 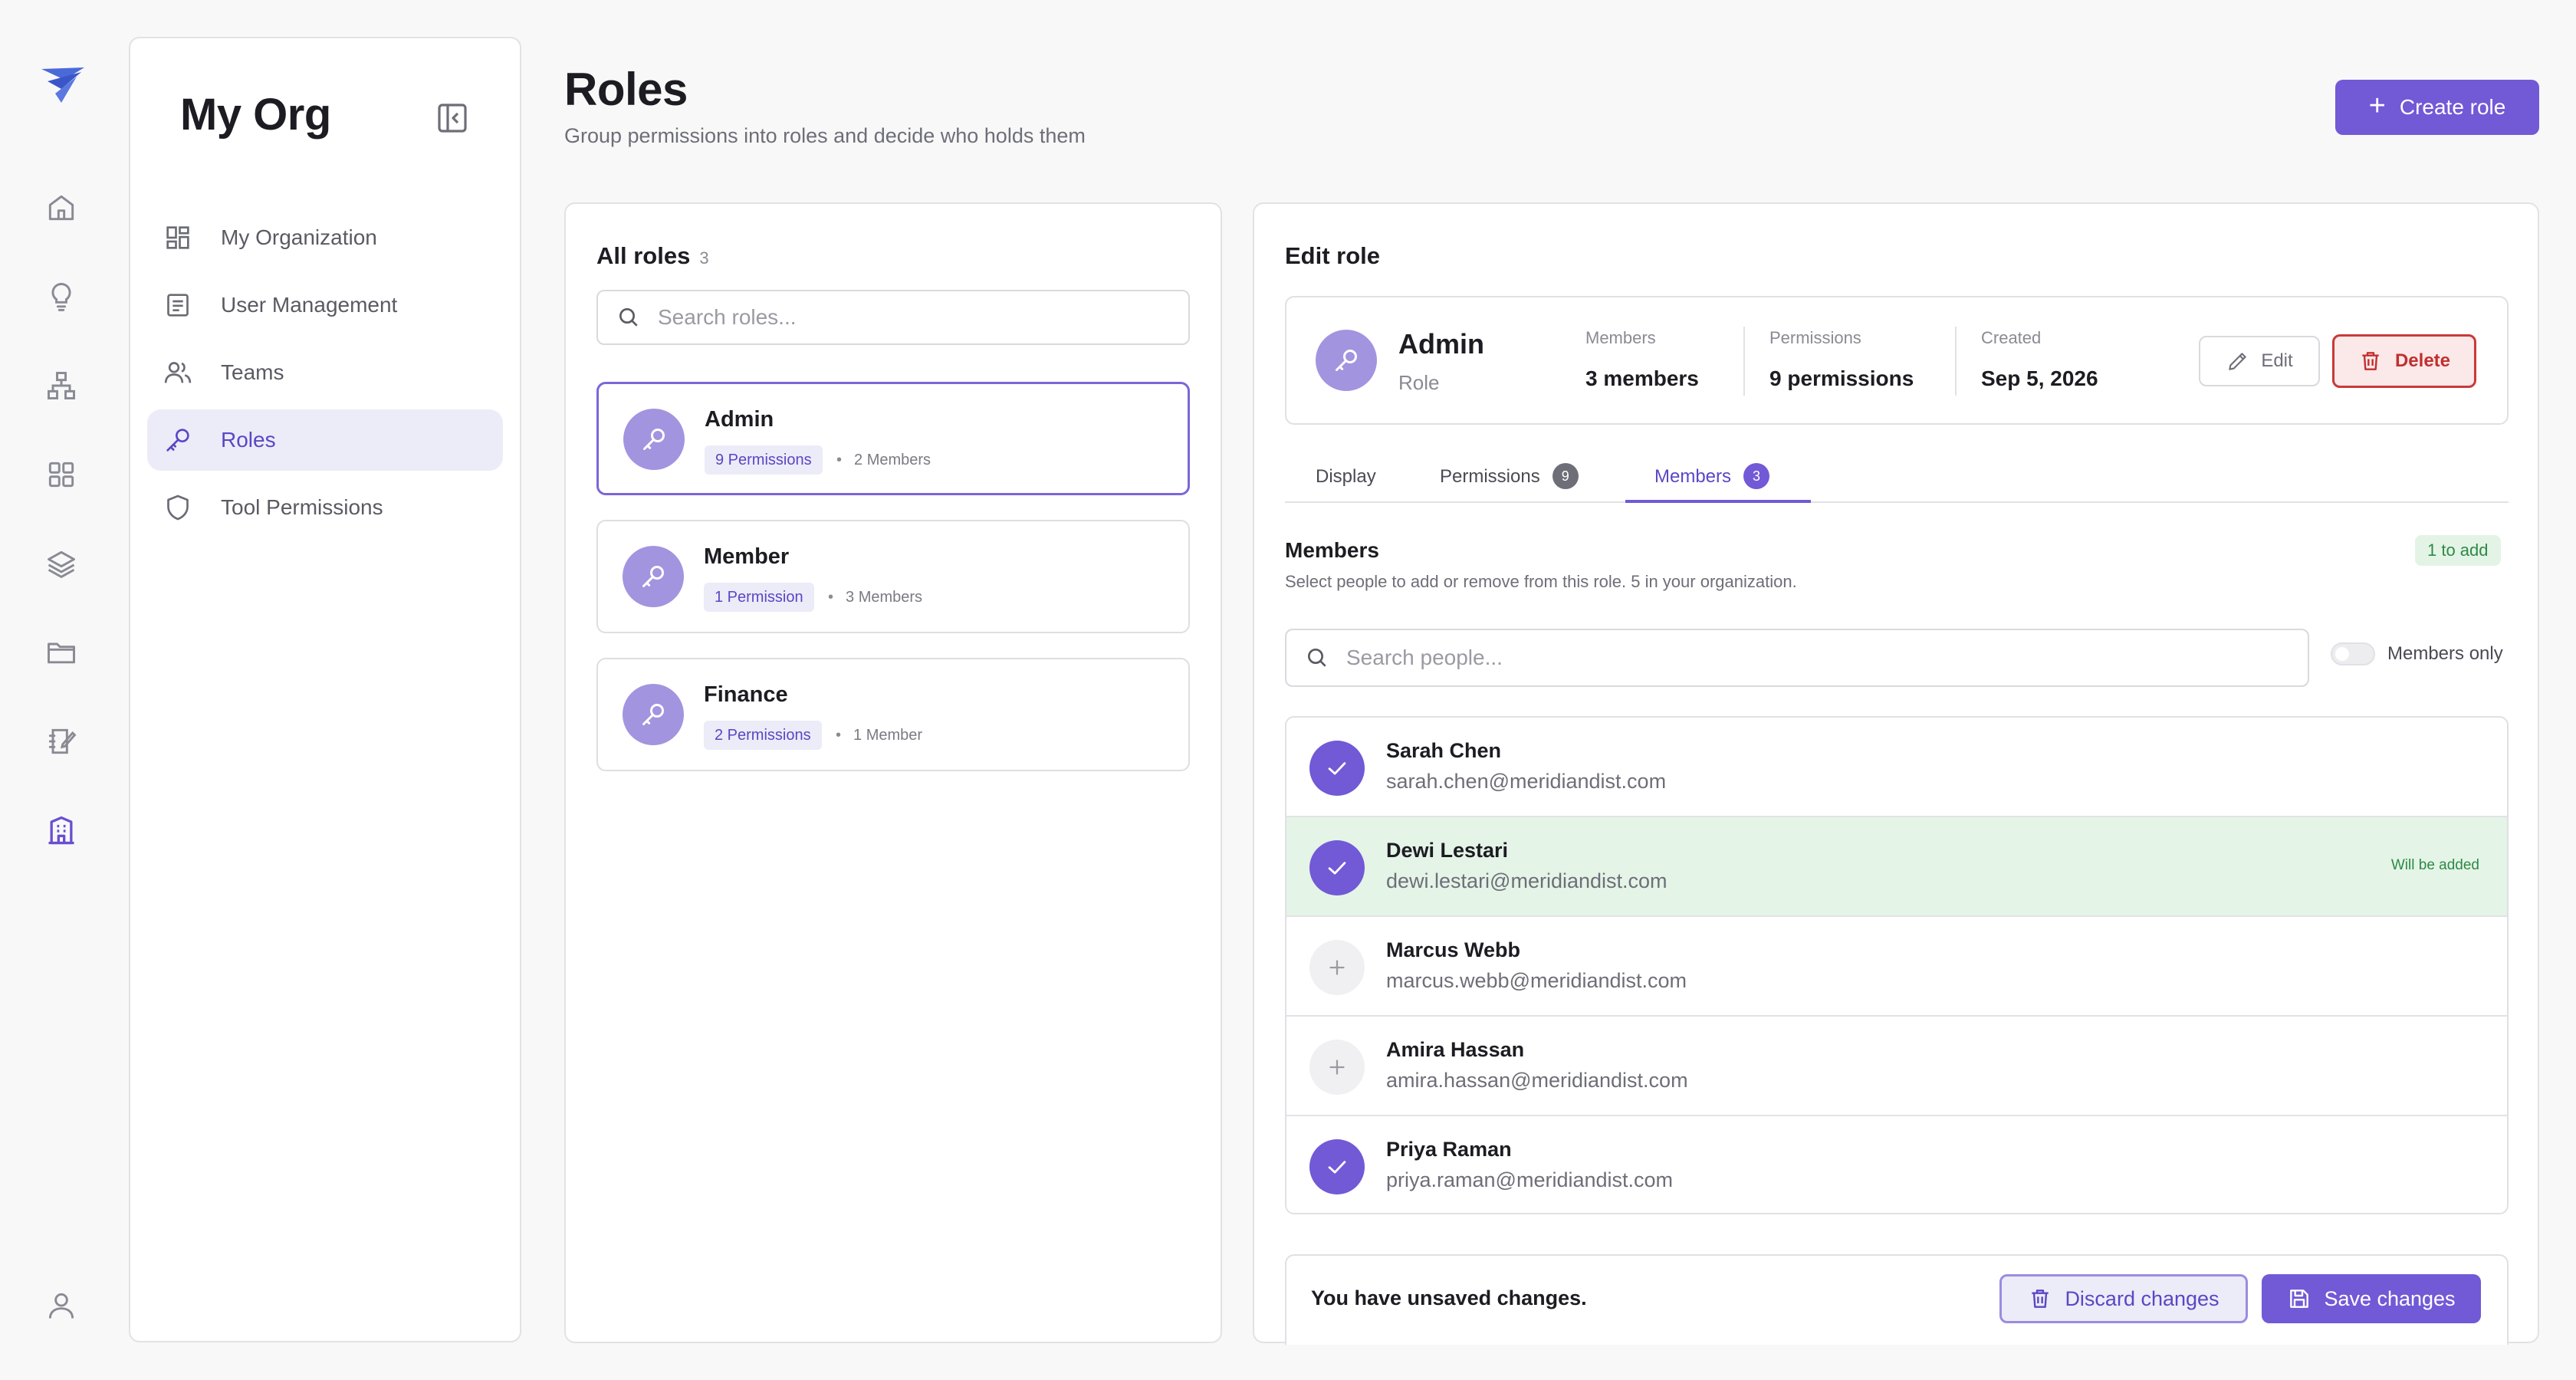 I want to click on sidebar-item-teams: Teams, so click(x=325, y=373).